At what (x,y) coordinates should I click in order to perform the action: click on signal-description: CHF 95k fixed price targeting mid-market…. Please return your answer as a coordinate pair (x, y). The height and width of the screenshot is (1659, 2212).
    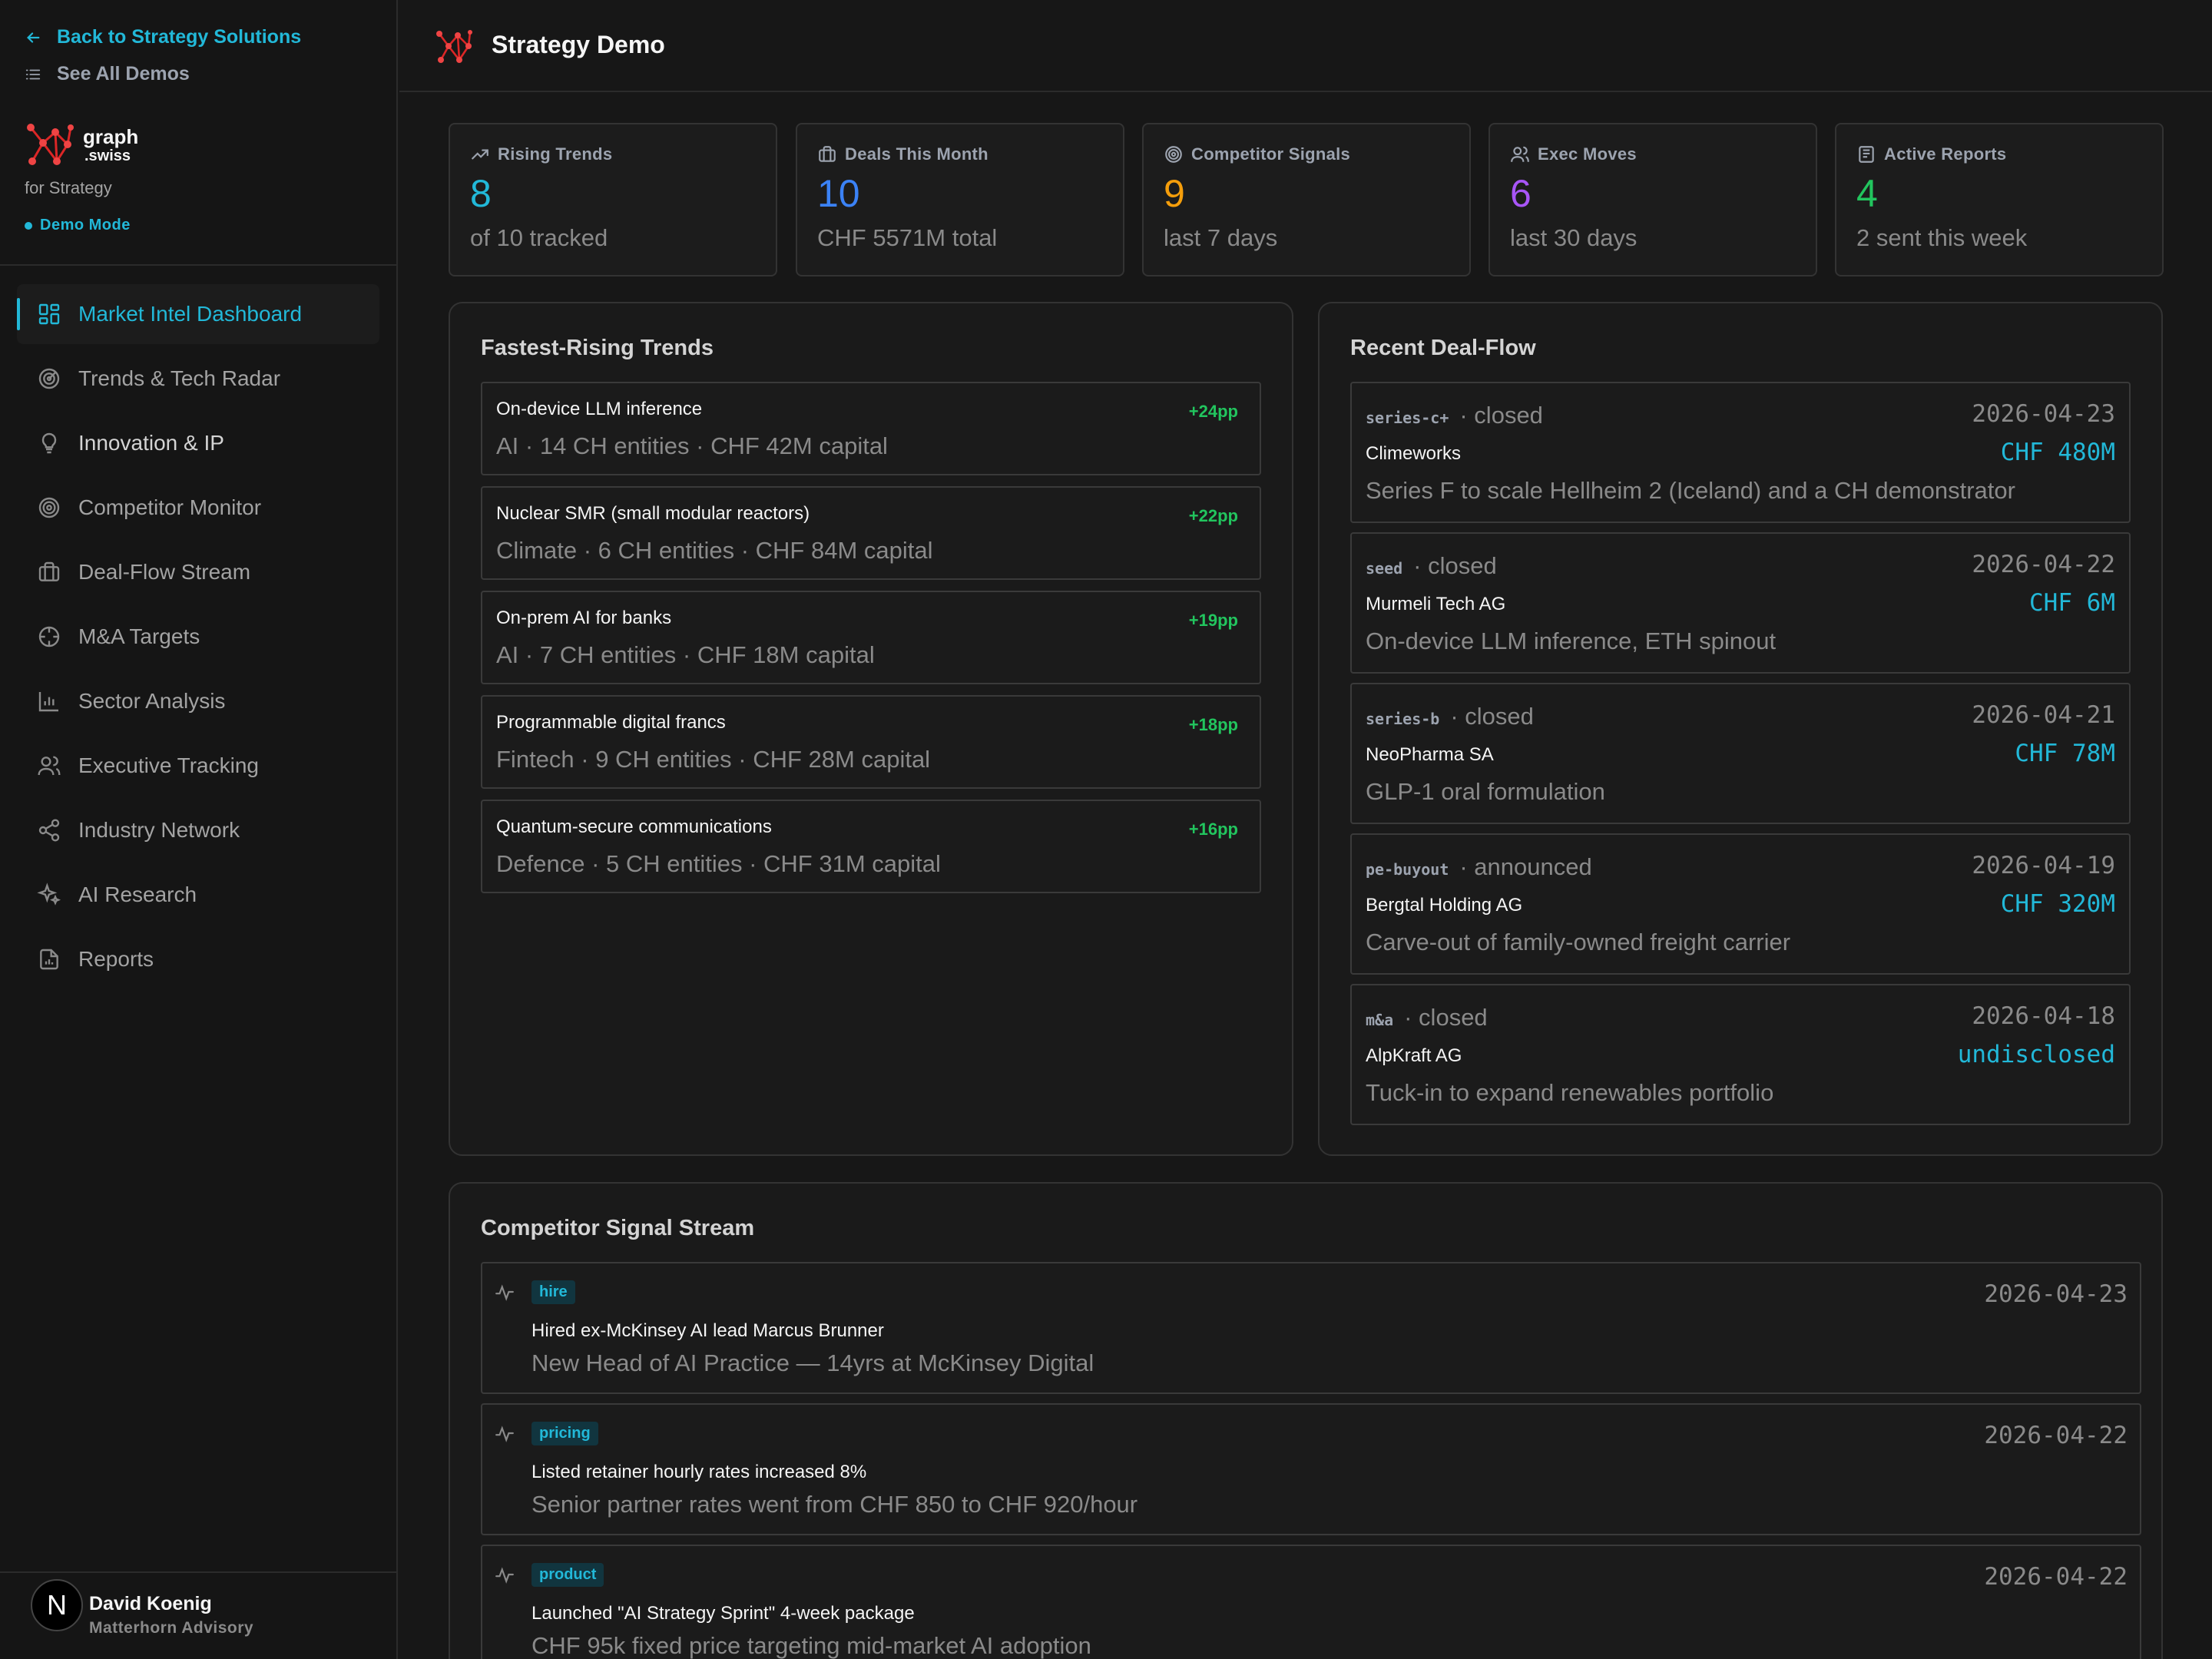
    Looking at the image, I should click on (811, 1646).